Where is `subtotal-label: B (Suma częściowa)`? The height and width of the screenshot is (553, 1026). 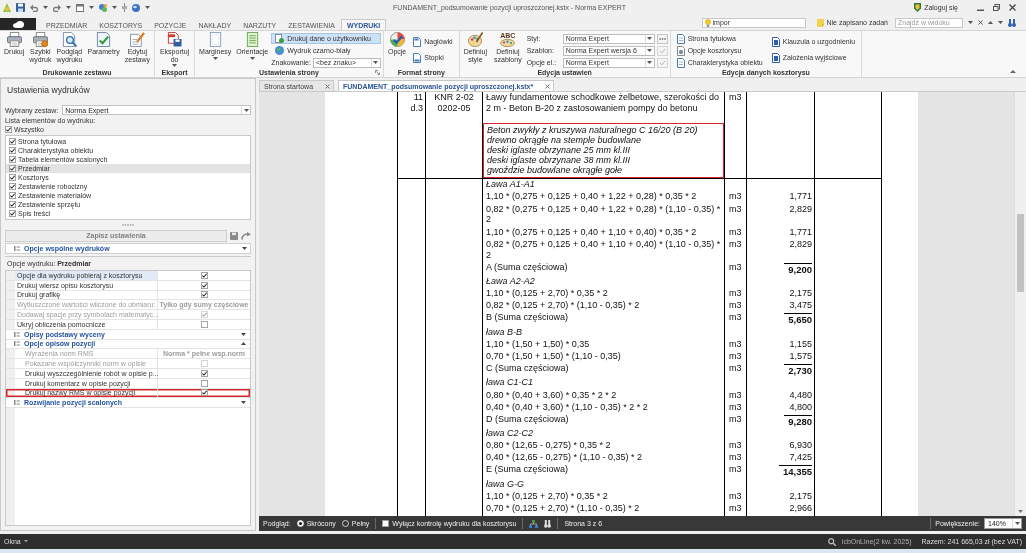
subtotal-label: B (Suma częściowa) is located at coordinates (528, 318).